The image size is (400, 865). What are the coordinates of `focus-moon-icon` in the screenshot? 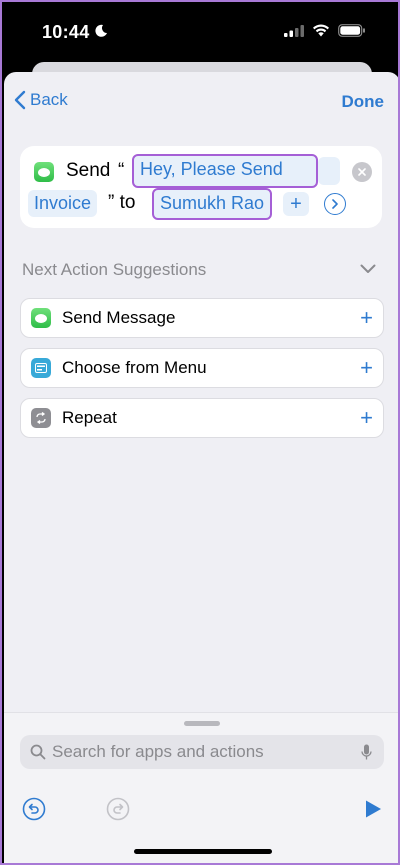 It's located at (101, 30).